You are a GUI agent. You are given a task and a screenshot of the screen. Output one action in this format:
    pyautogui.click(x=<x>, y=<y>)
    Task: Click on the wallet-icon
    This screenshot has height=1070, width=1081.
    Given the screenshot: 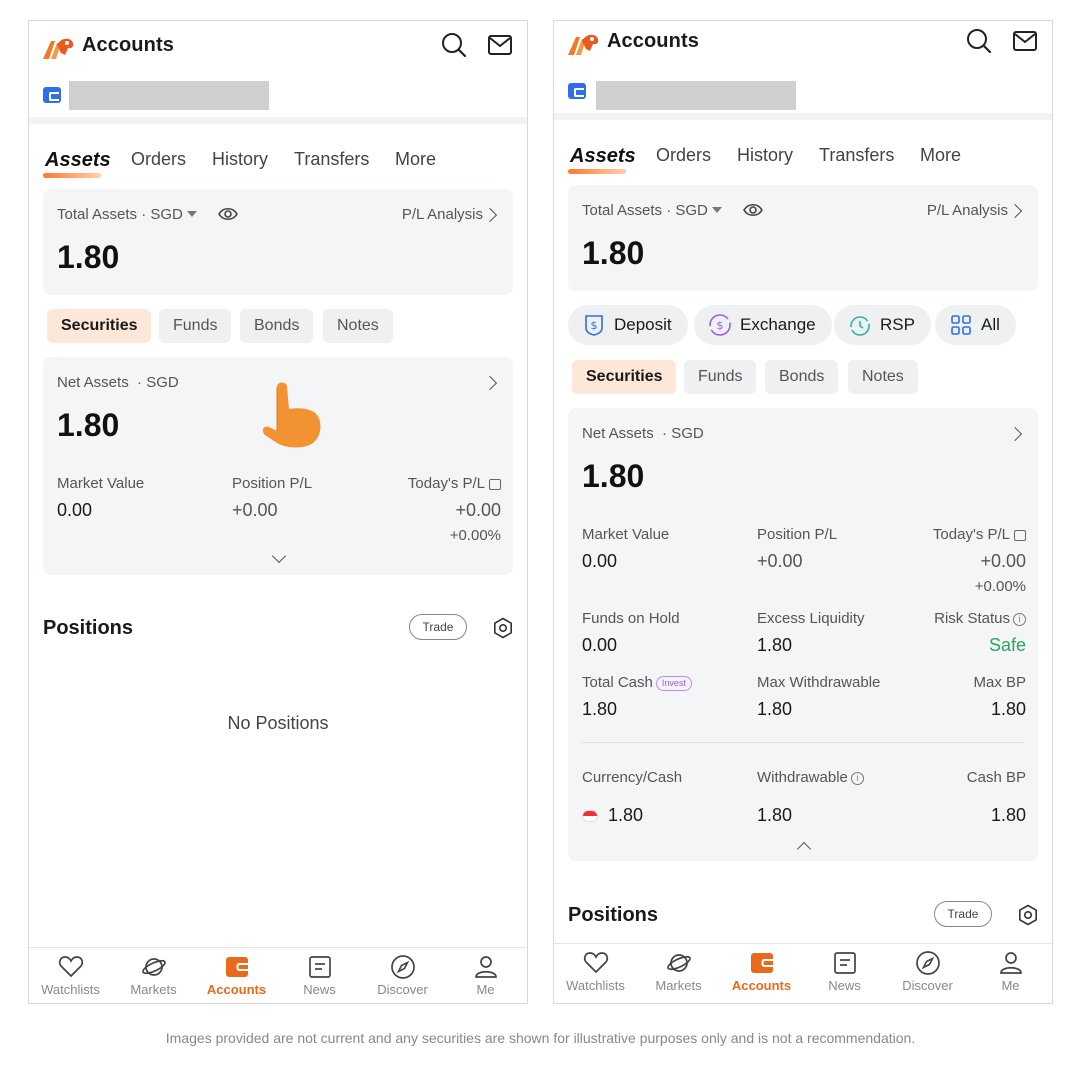 What is the action you would take?
    pyautogui.click(x=761, y=963)
    